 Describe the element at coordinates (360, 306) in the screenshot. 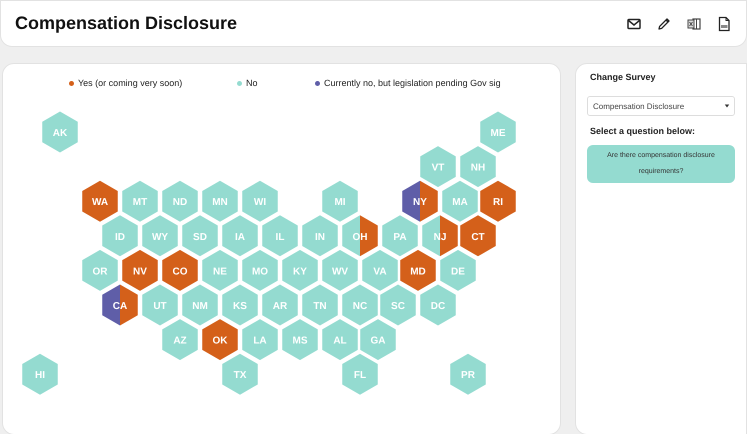

I see `state-label: NC` at that location.